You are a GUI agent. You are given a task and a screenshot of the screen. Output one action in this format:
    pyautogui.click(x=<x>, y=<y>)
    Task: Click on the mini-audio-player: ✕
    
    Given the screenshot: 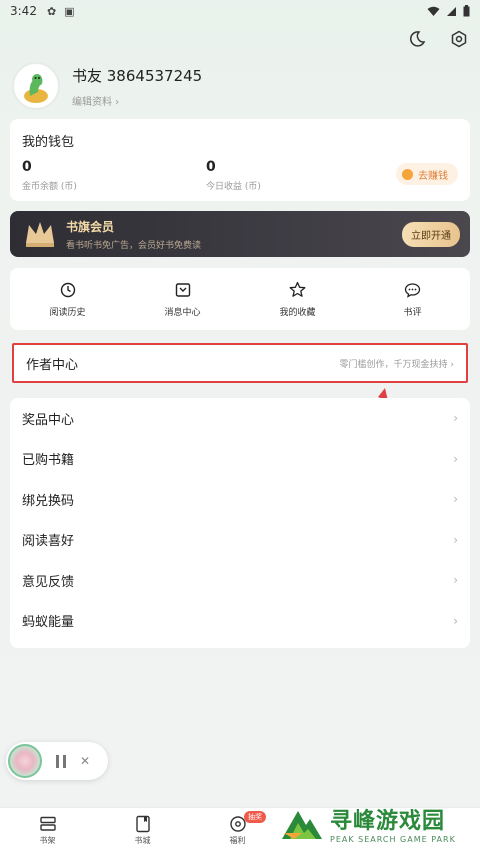 What is the action you would take?
    pyautogui.click(x=57, y=761)
    